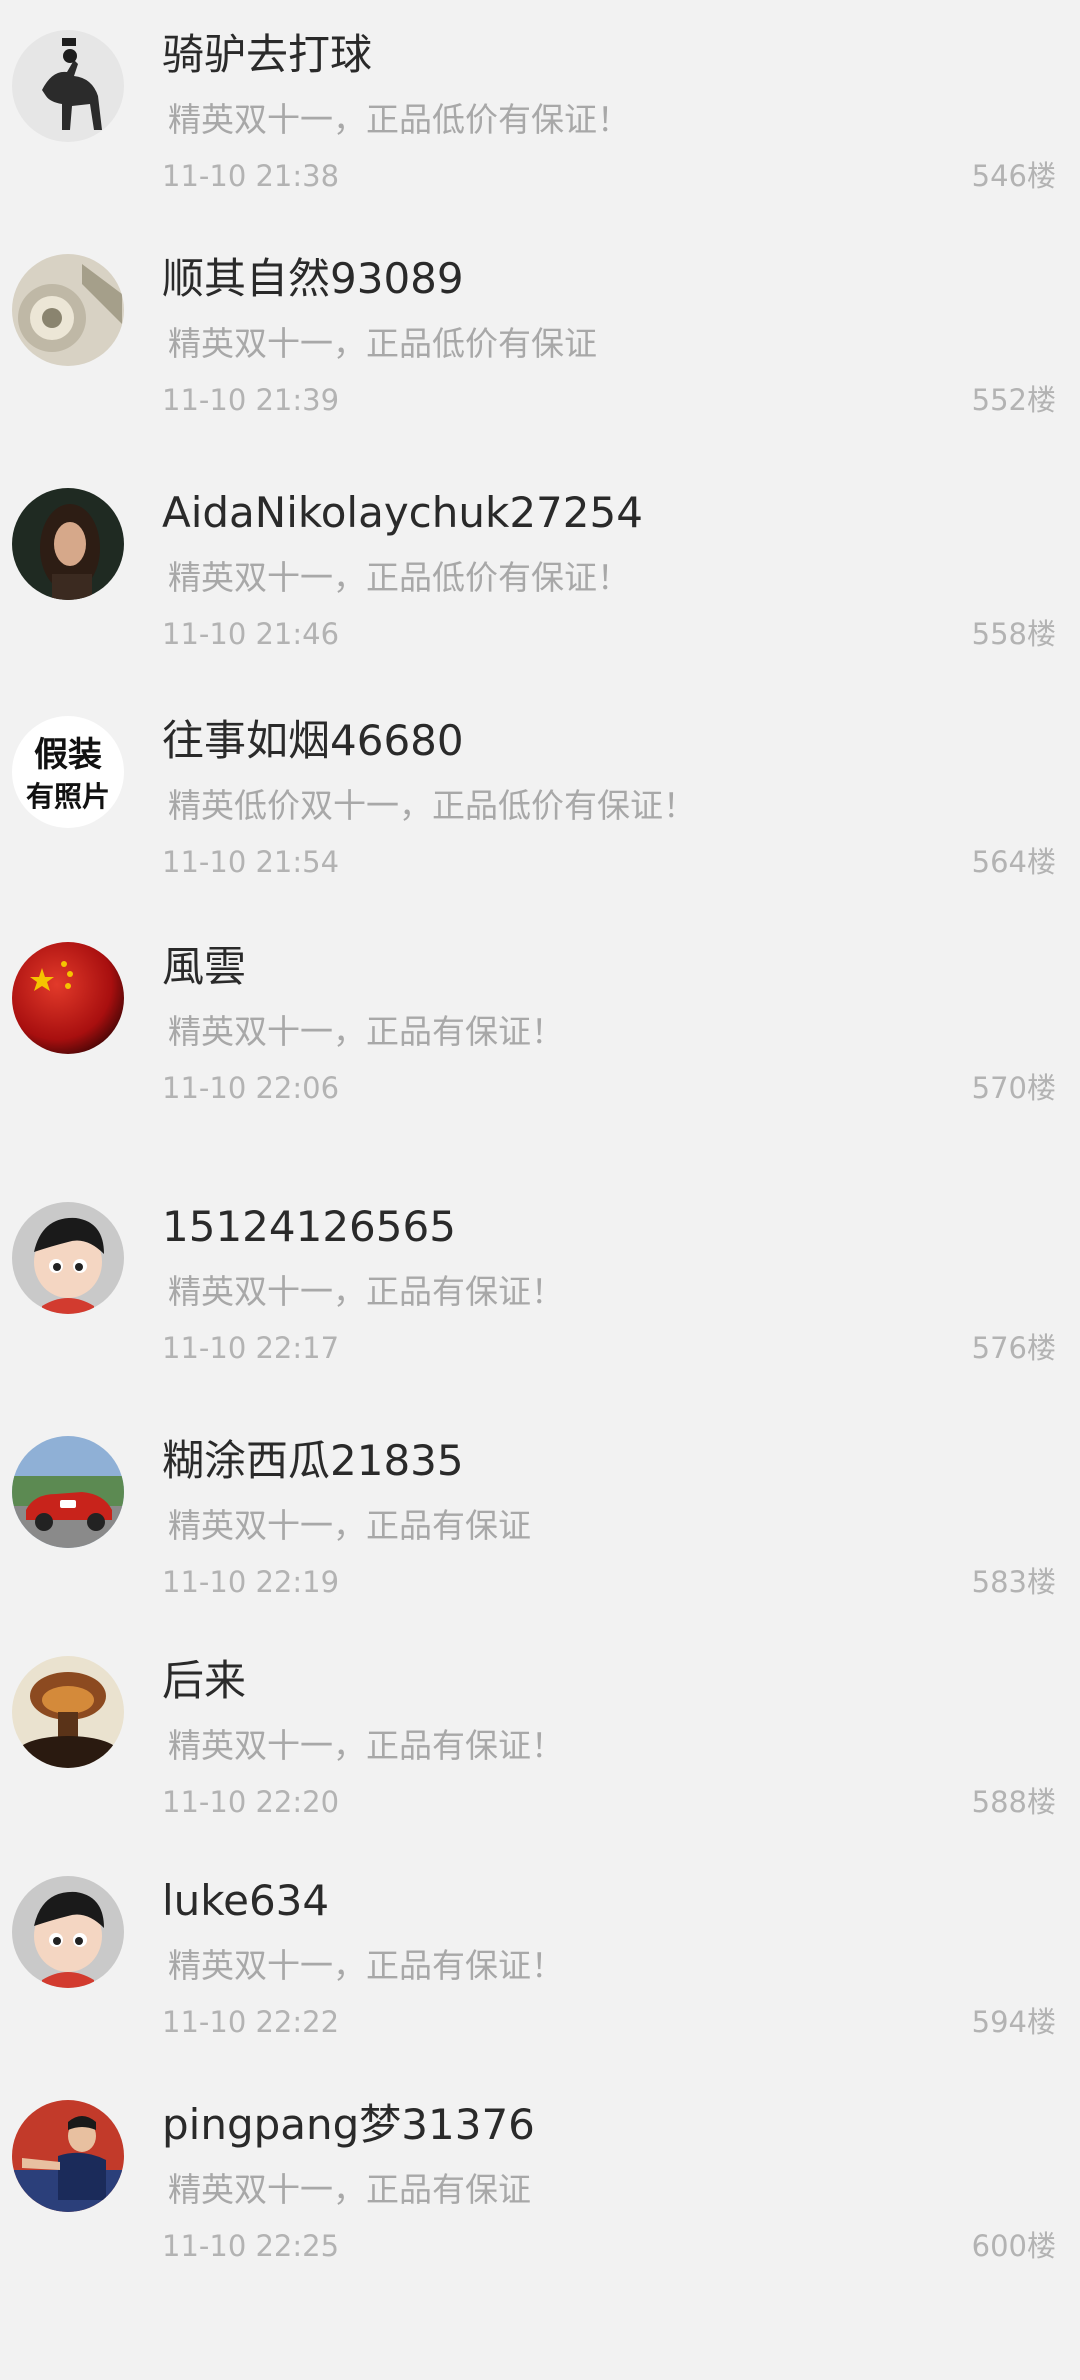 The image size is (1080, 2380). Describe the element at coordinates (68, 1712) in the screenshot. I see `explosion-cloud-avatar-icon` at that location.